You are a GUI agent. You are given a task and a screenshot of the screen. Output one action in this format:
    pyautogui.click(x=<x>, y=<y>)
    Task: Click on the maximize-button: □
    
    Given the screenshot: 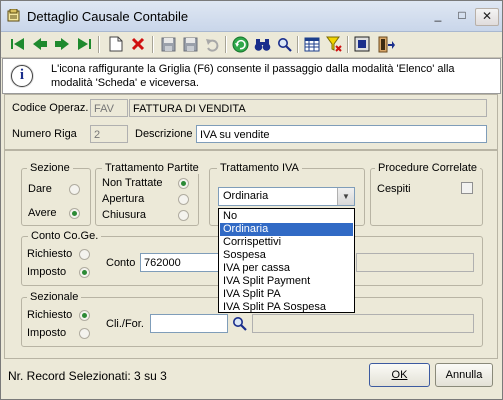 What is the action you would take?
    pyautogui.click(x=462, y=16)
    